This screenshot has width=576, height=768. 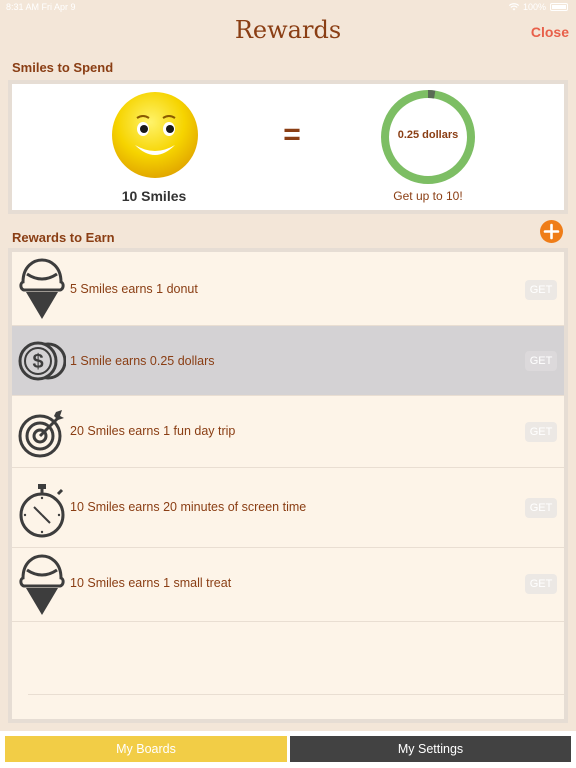 What do you see at coordinates (534, 7) in the screenshot?
I see `battery-percent: 100%` at bounding box center [534, 7].